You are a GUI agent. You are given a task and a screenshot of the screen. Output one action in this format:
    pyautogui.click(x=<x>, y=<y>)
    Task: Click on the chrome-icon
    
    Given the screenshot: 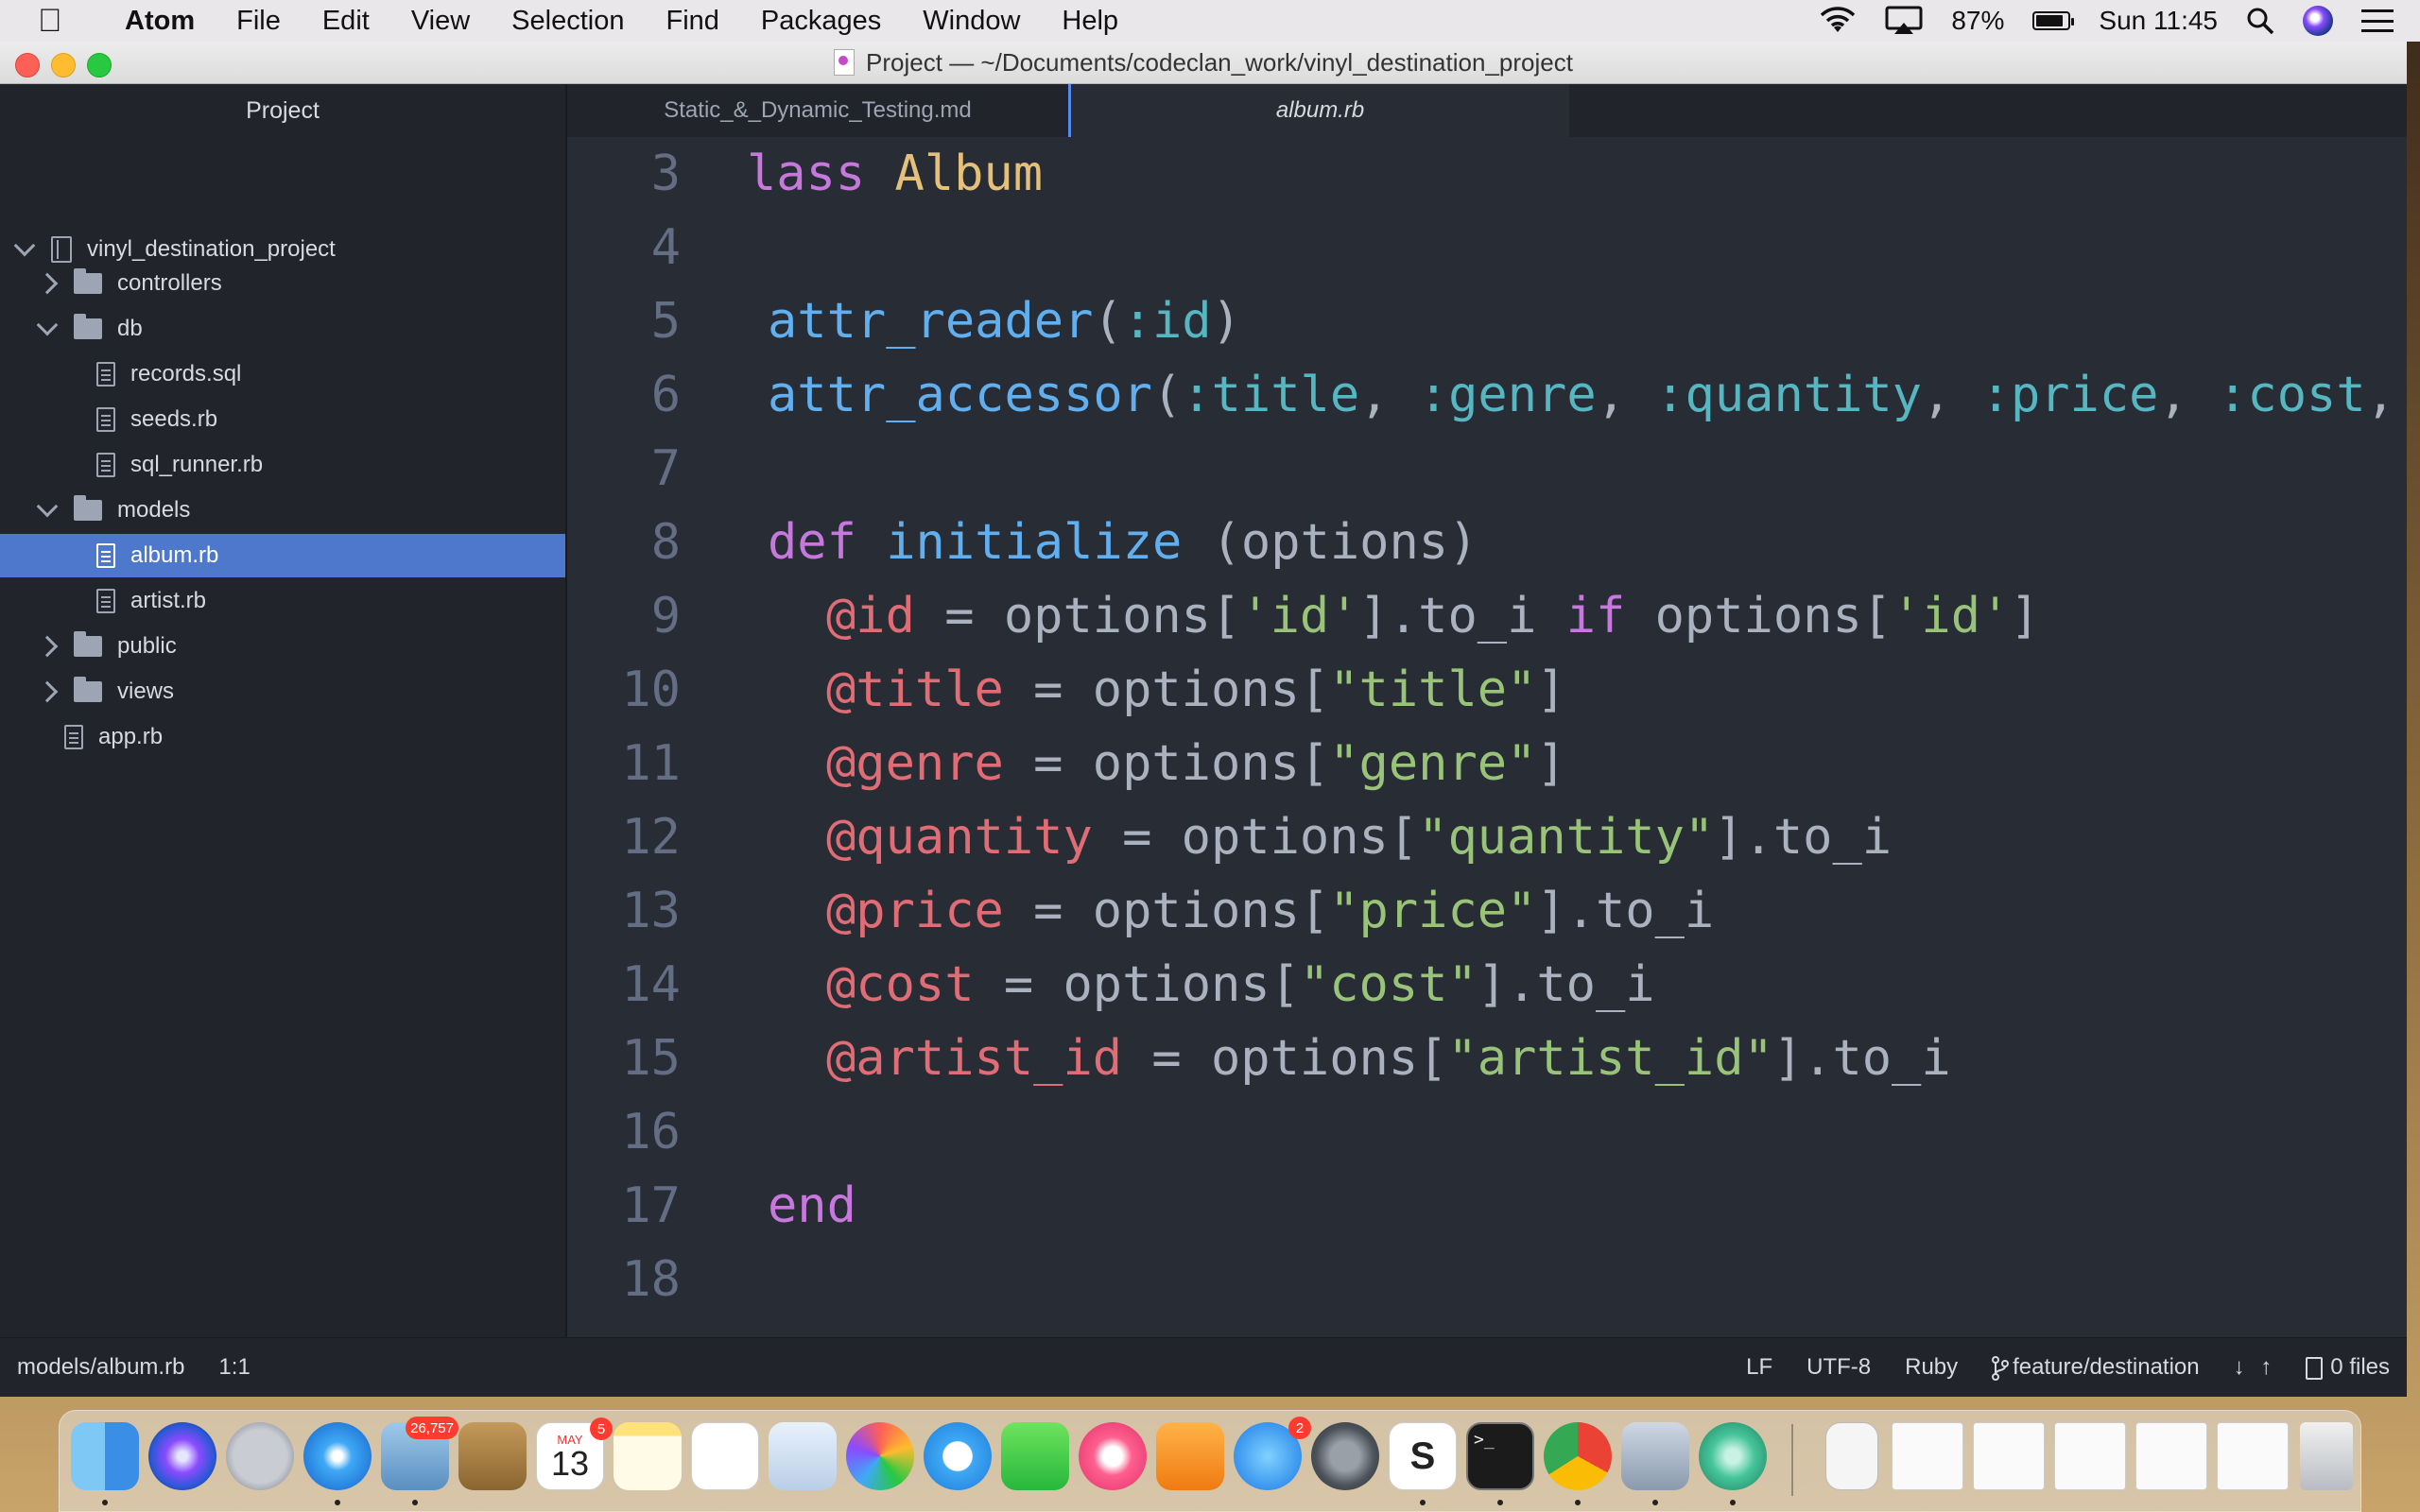 What is the action you would take?
    pyautogui.click(x=1578, y=1456)
    